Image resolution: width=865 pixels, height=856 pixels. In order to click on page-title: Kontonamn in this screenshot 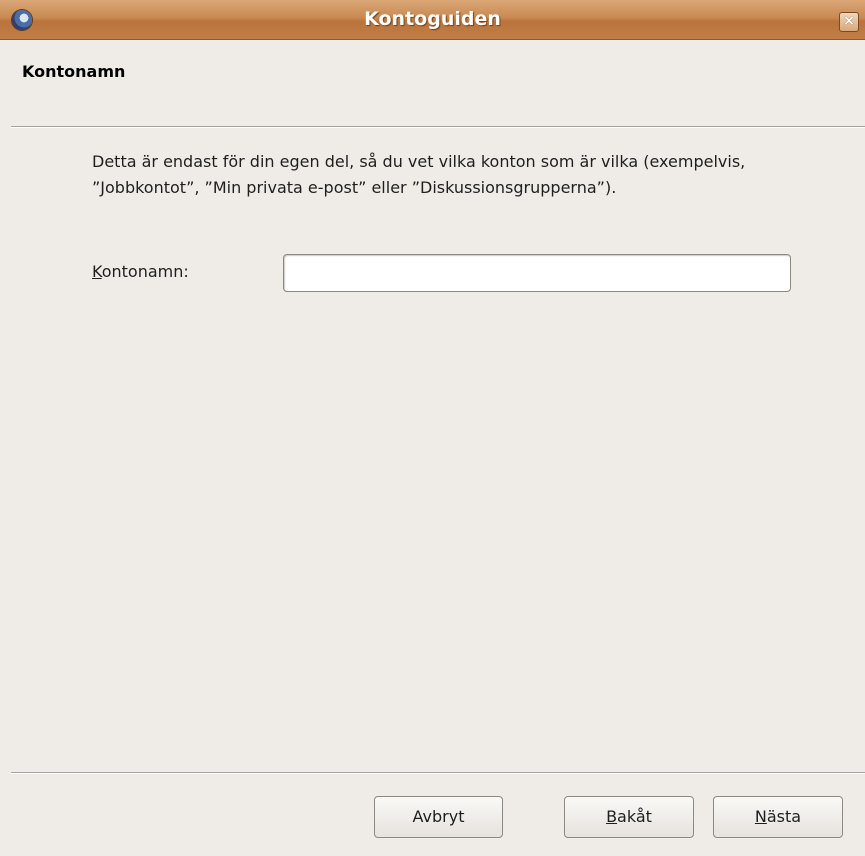, I will do `click(74, 71)`.